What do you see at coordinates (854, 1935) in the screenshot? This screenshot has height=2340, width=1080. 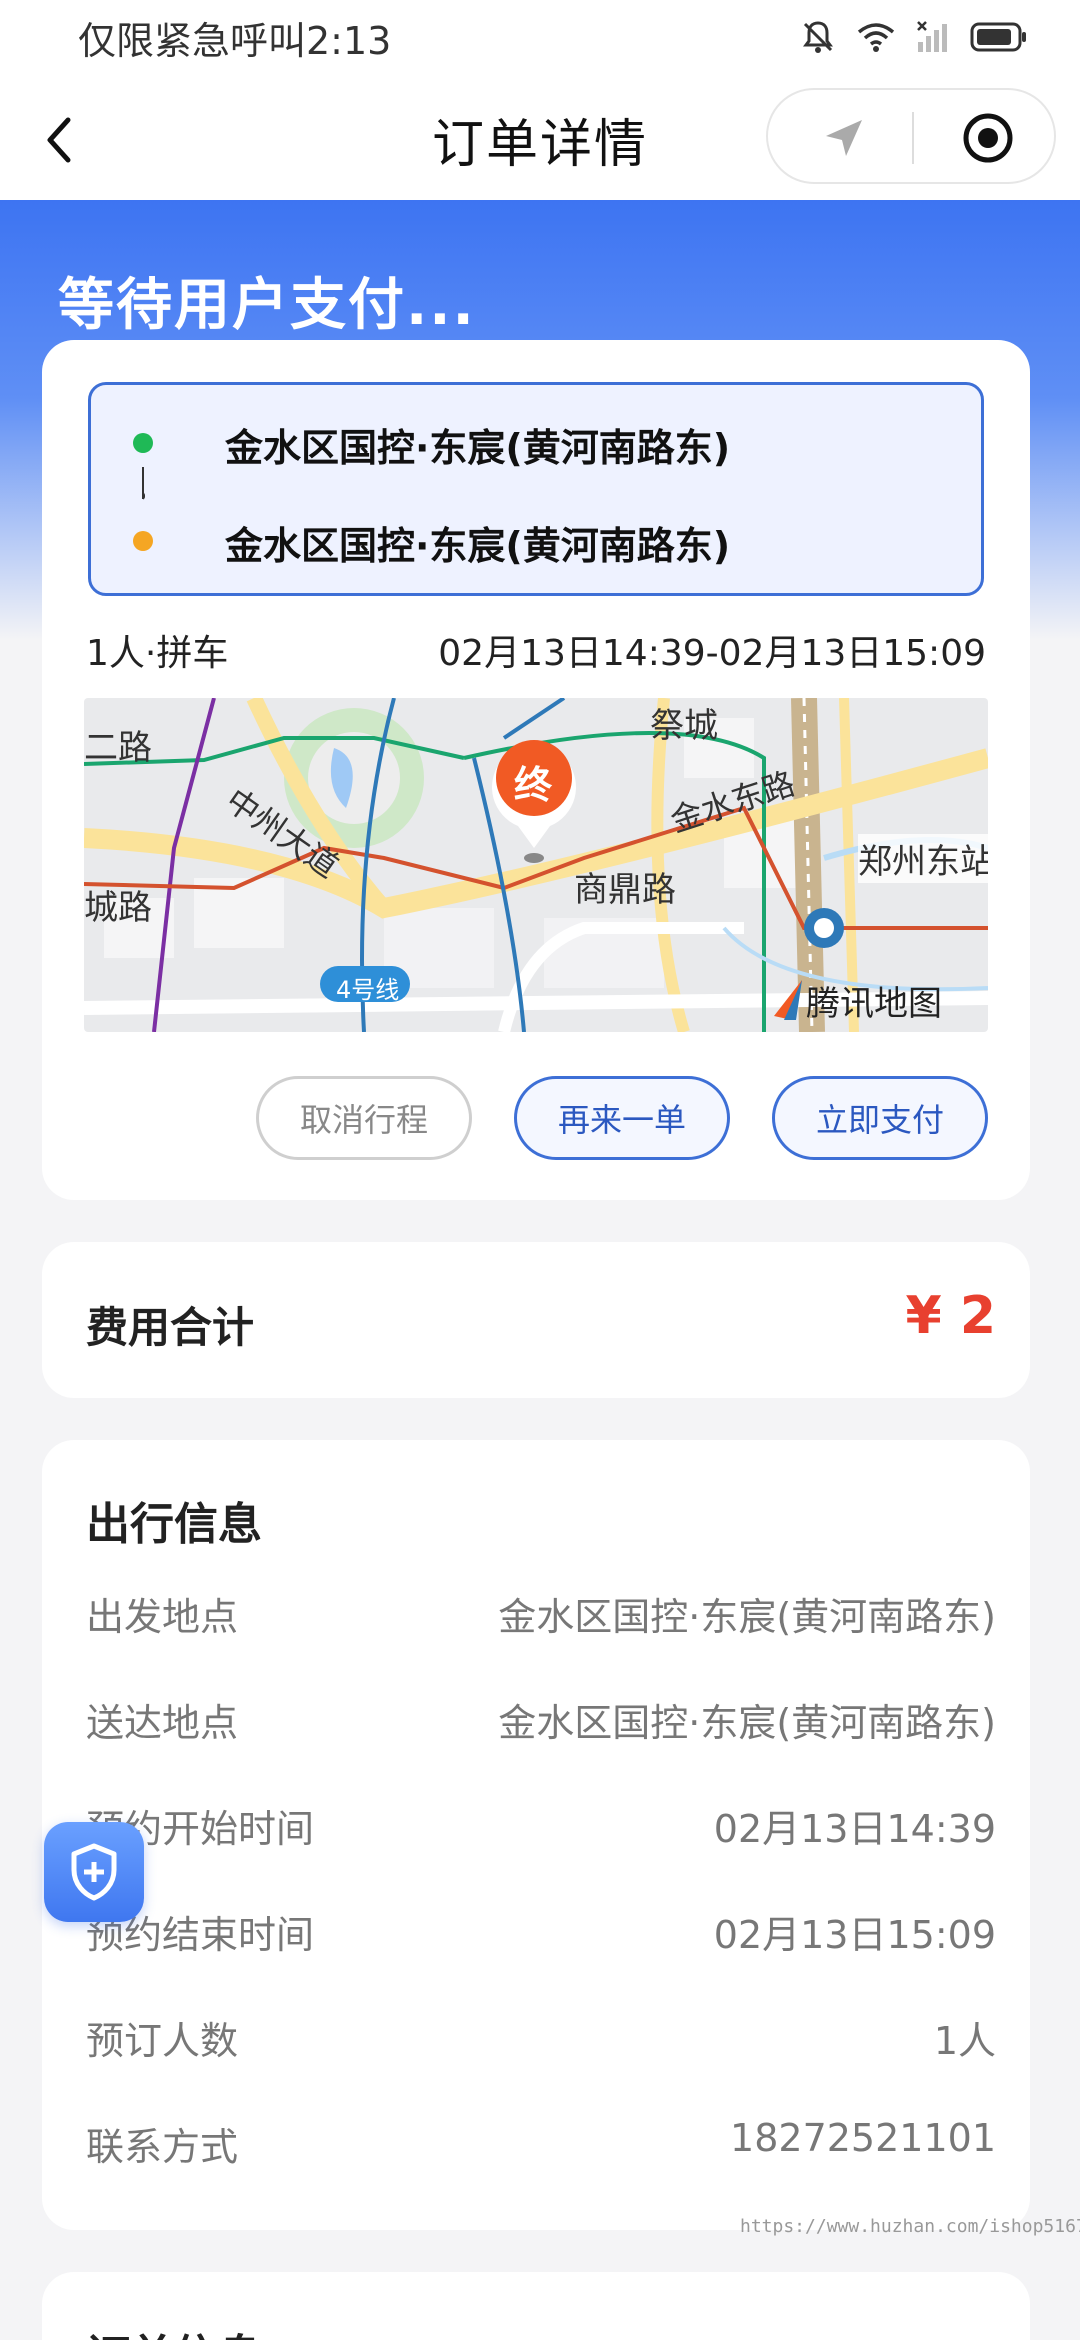 I see `info-value: 02月13日15:09` at bounding box center [854, 1935].